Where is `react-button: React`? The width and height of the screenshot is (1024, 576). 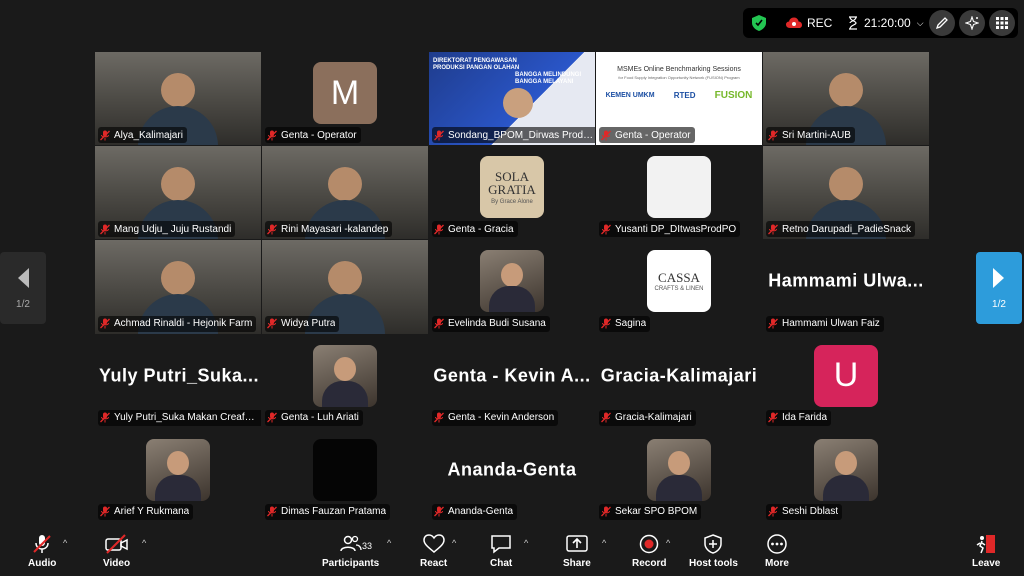 react-button: React is located at coordinates (433, 551).